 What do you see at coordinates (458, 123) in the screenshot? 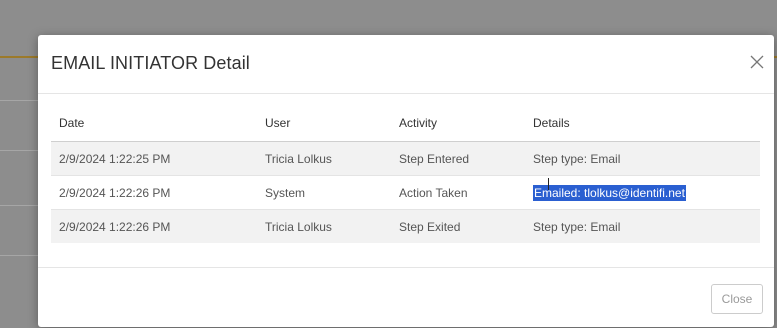
I see `column-header-activity: Activity` at bounding box center [458, 123].